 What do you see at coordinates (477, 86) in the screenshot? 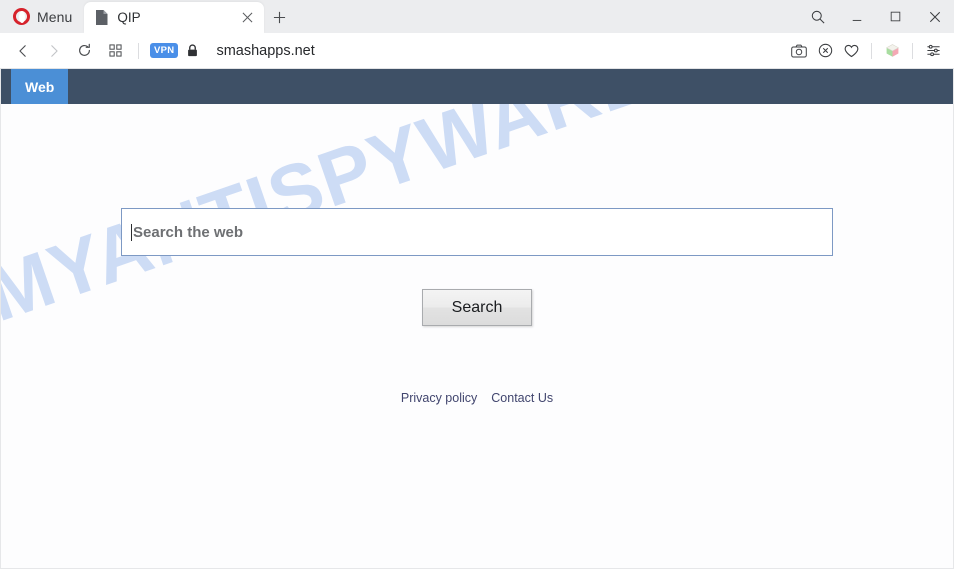
I see `site-navbar: Web` at bounding box center [477, 86].